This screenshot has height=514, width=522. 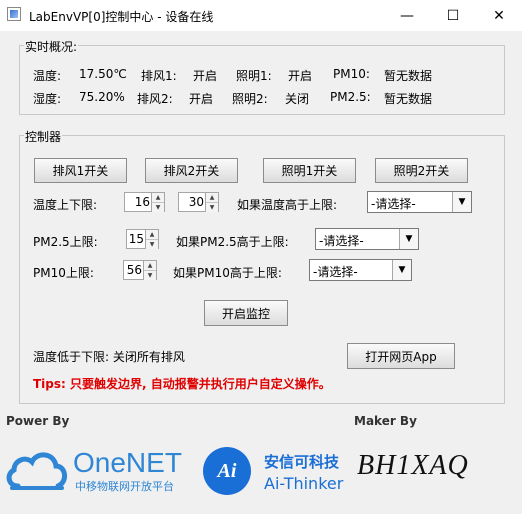 I want to click on temp-action-value: -请选择-, so click(x=393, y=204).